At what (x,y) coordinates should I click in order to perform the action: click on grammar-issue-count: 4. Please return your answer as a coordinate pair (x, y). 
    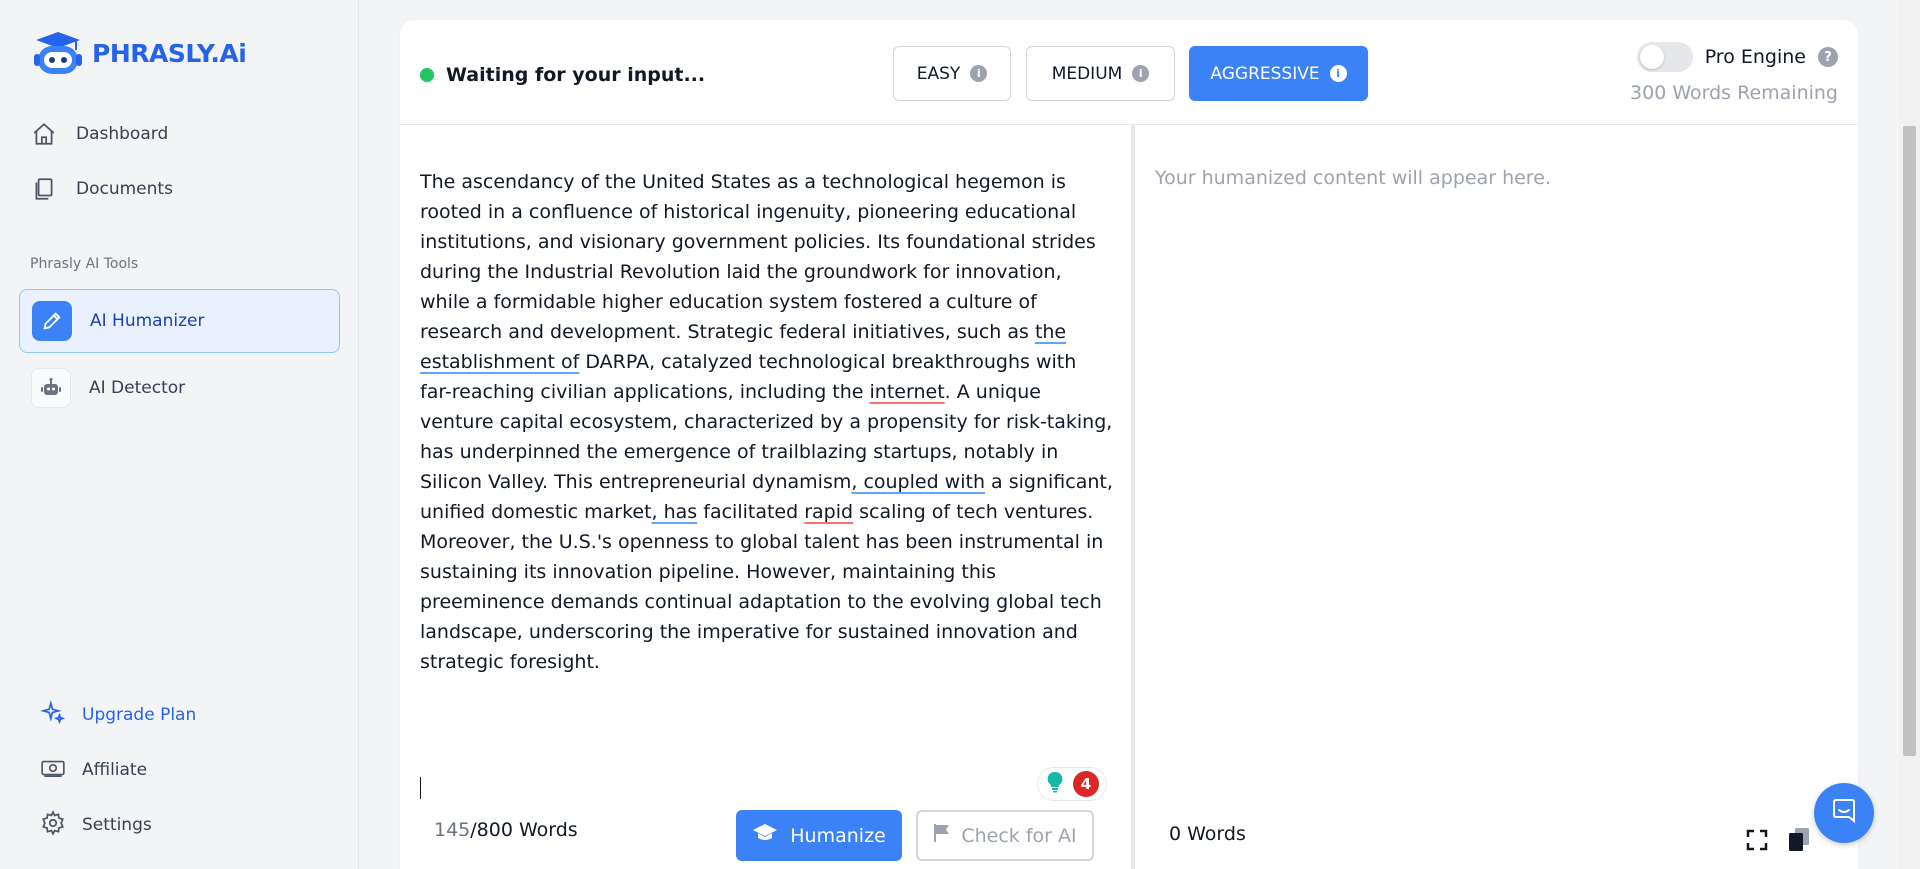
    Looking at the image, I should click on (1086, 784).